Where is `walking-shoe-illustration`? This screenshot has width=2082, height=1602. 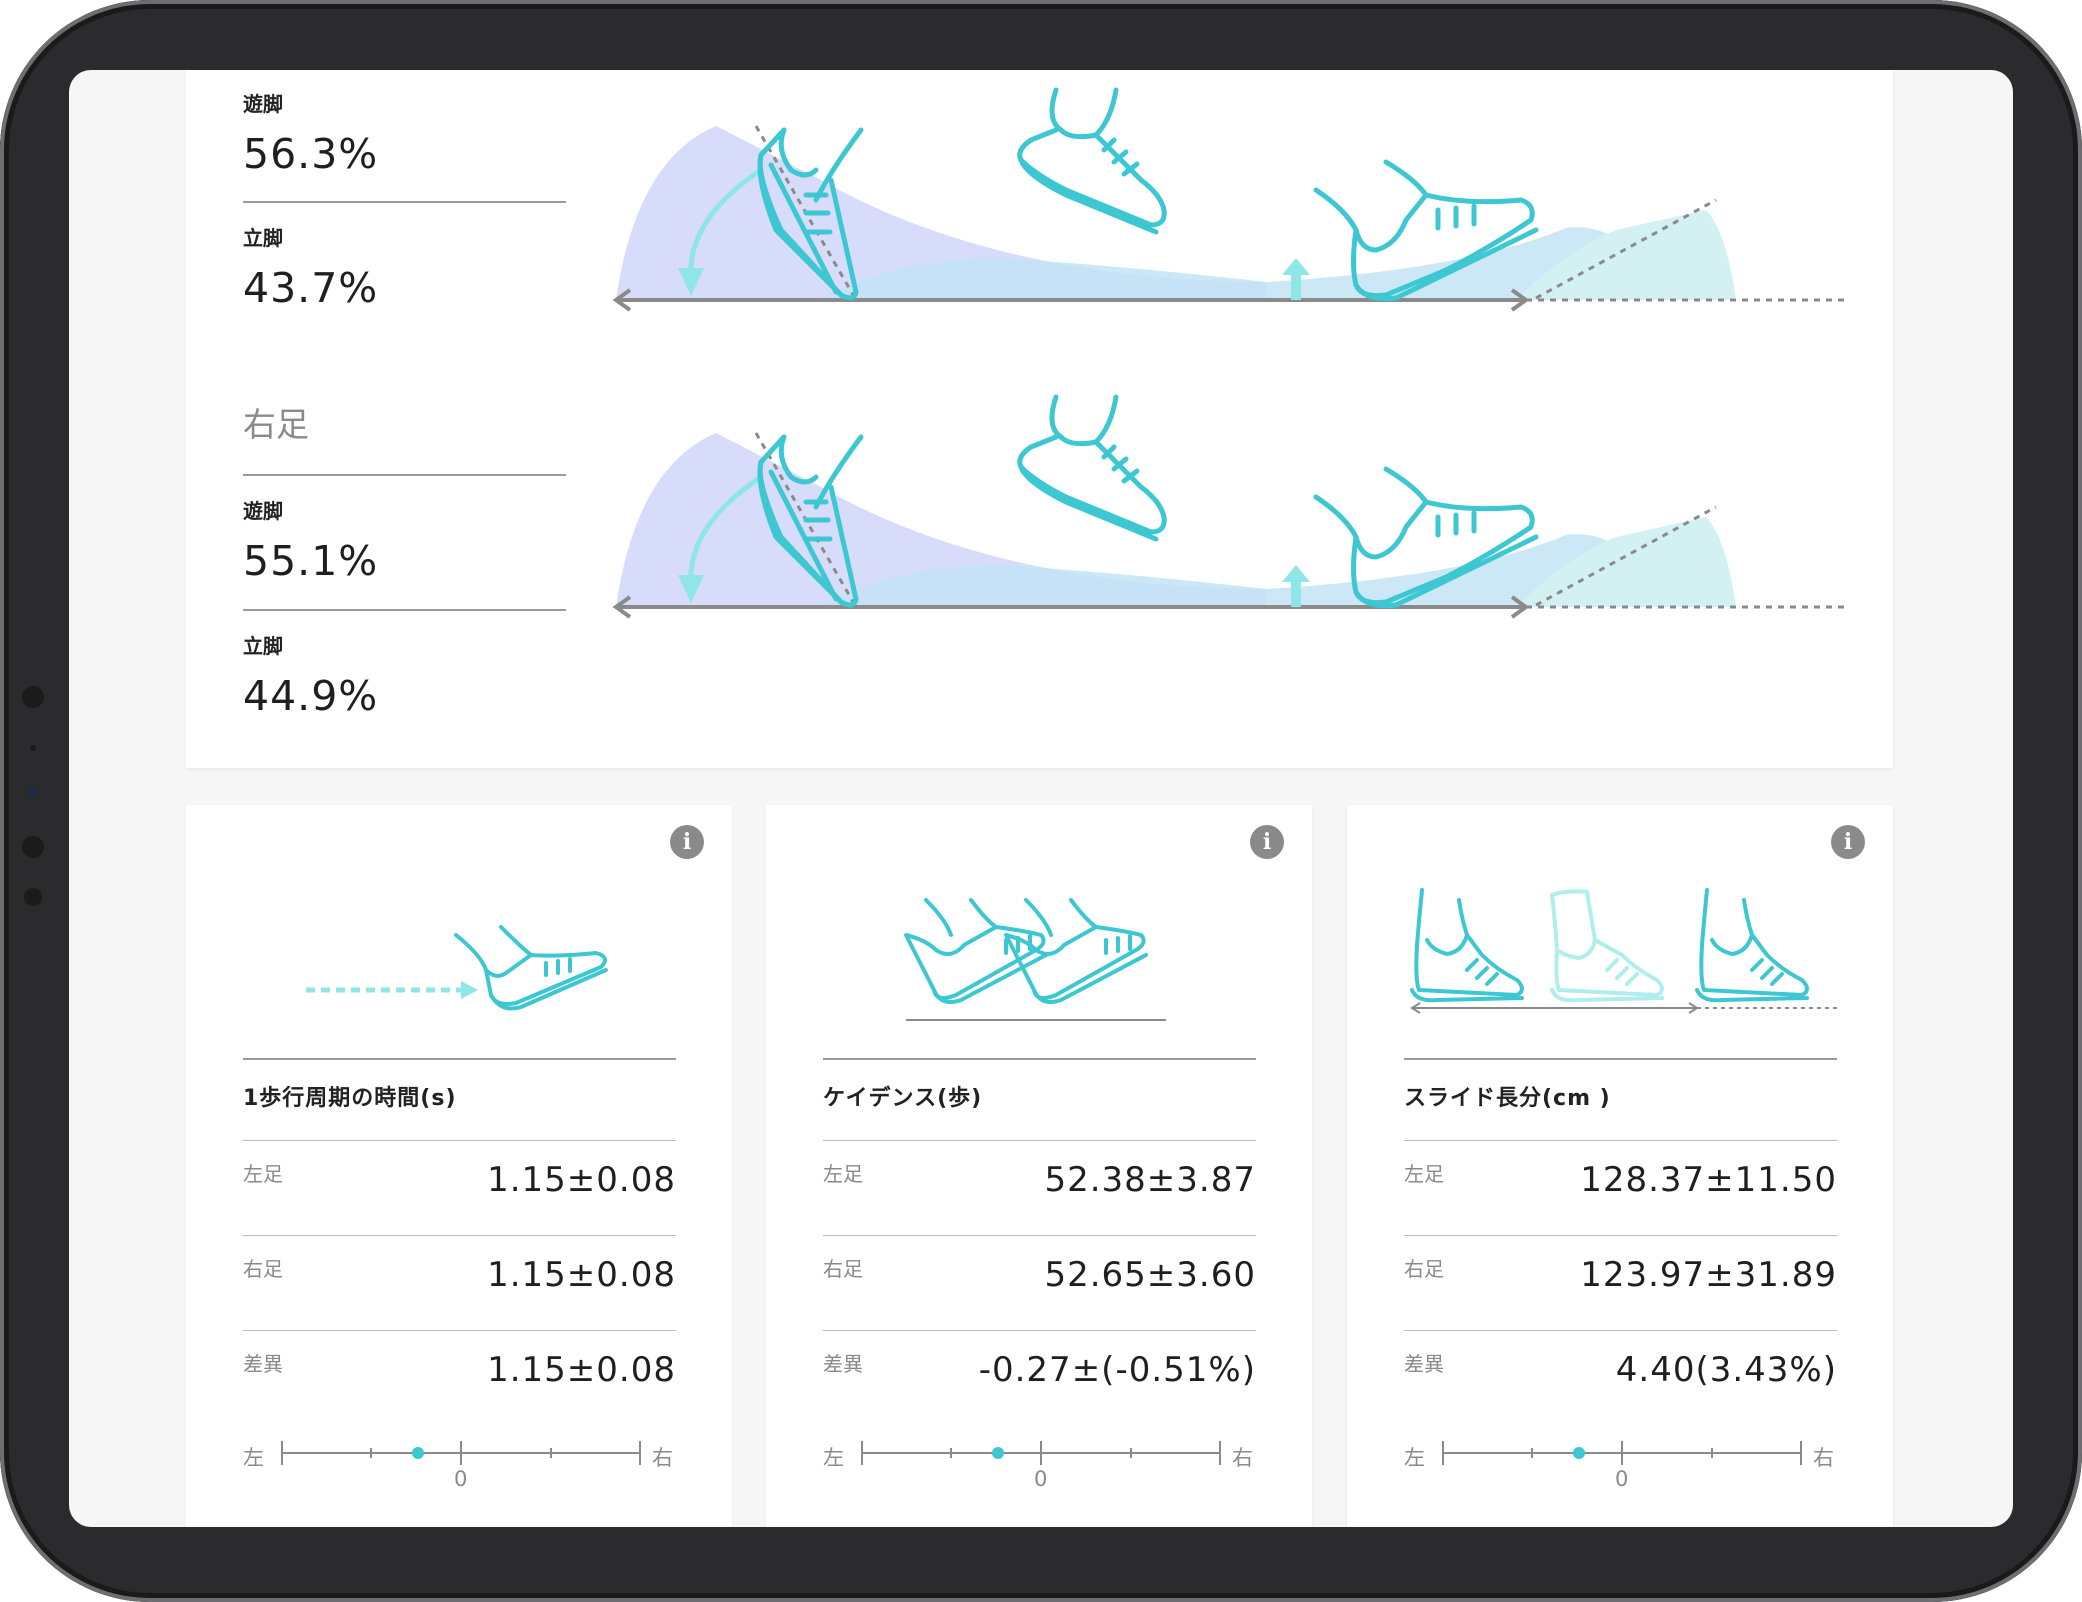
walking-shoe-illustration is located at coordinates (457, 968).